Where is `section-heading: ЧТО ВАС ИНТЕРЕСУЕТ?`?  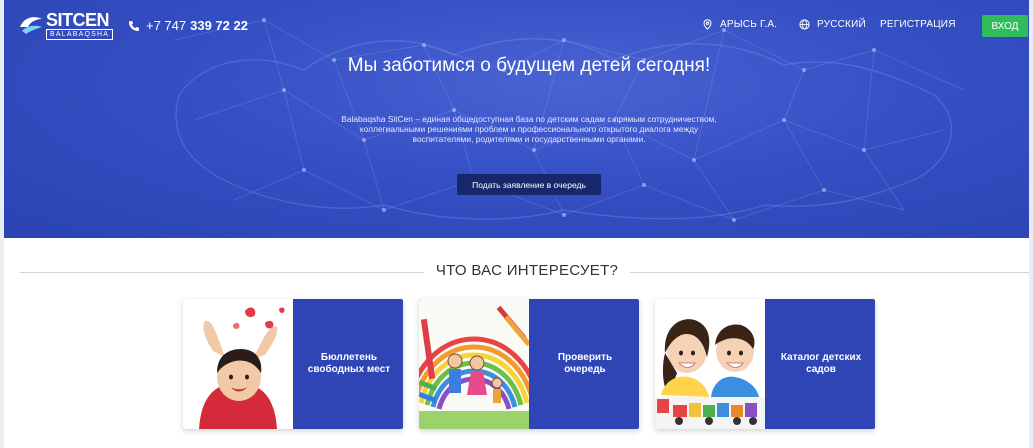 section-heading: ЧТО ВАС ИНТЕРЕСУЕТ? is located at coordinates (516, 272).